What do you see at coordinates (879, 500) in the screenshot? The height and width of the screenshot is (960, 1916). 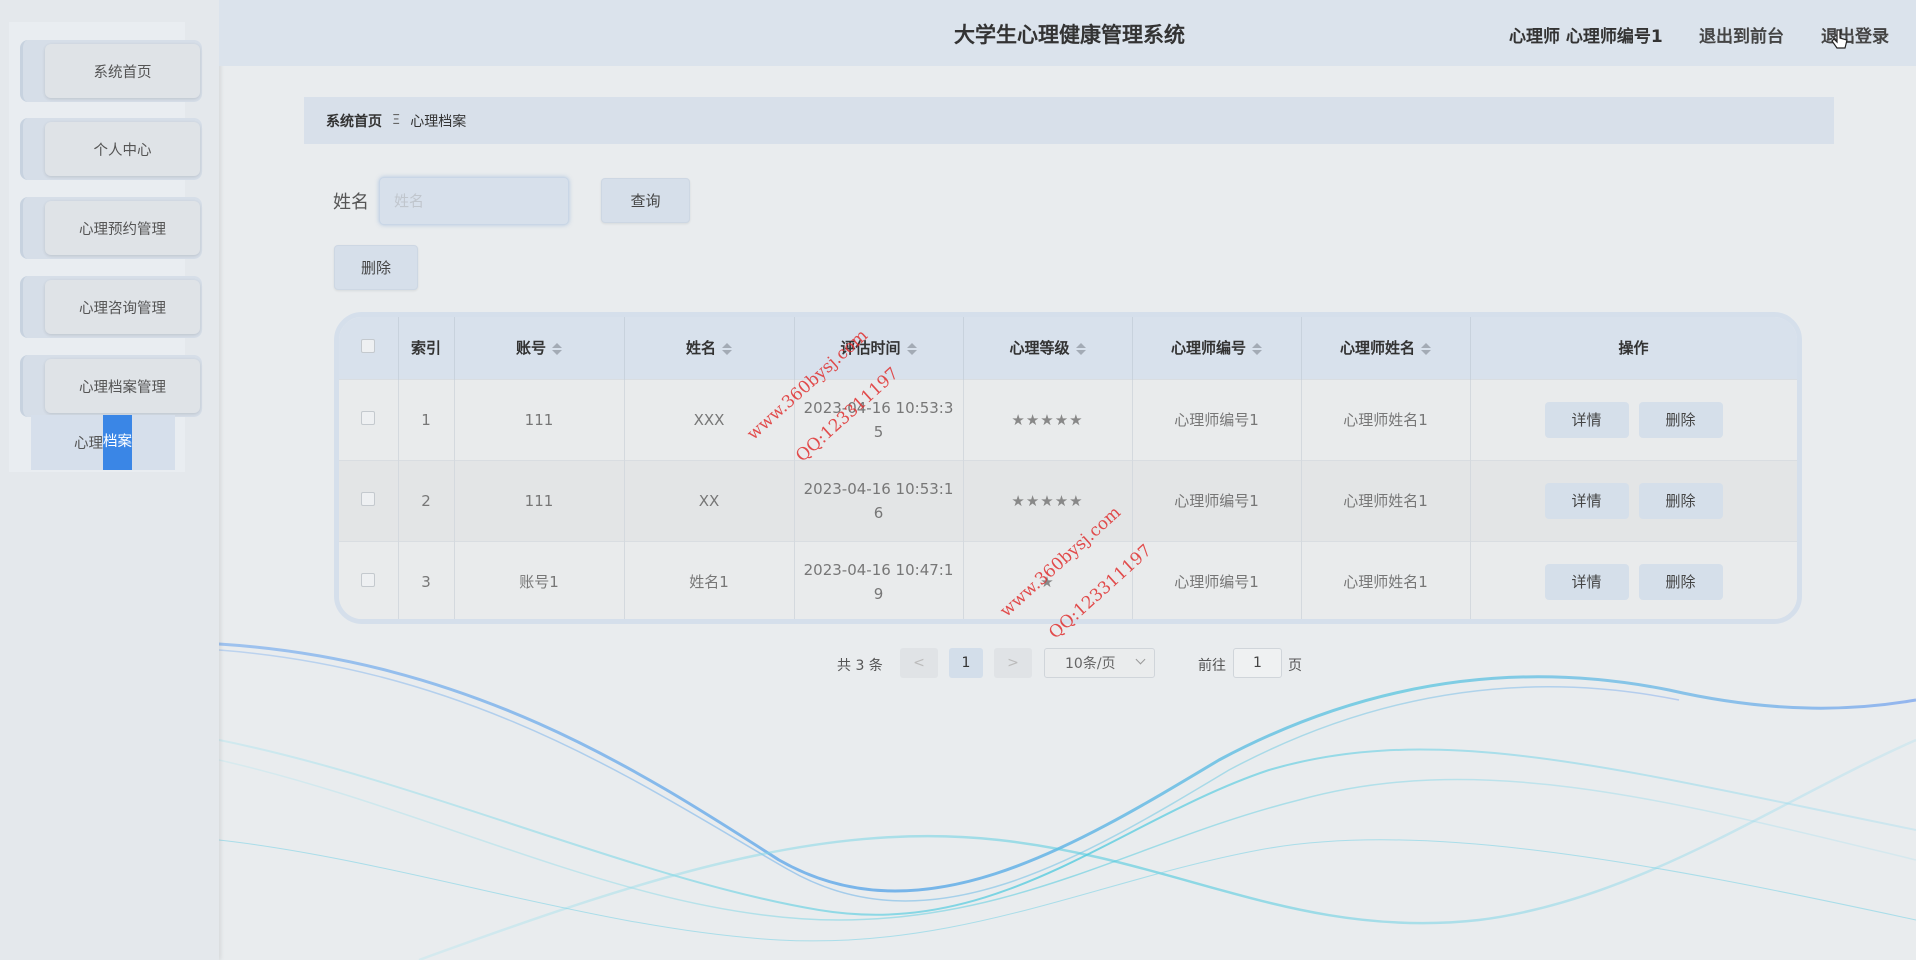 I see `cell-assessment-time: 2023-04-16 10:53:1 6` at bounding box center [879, 500].